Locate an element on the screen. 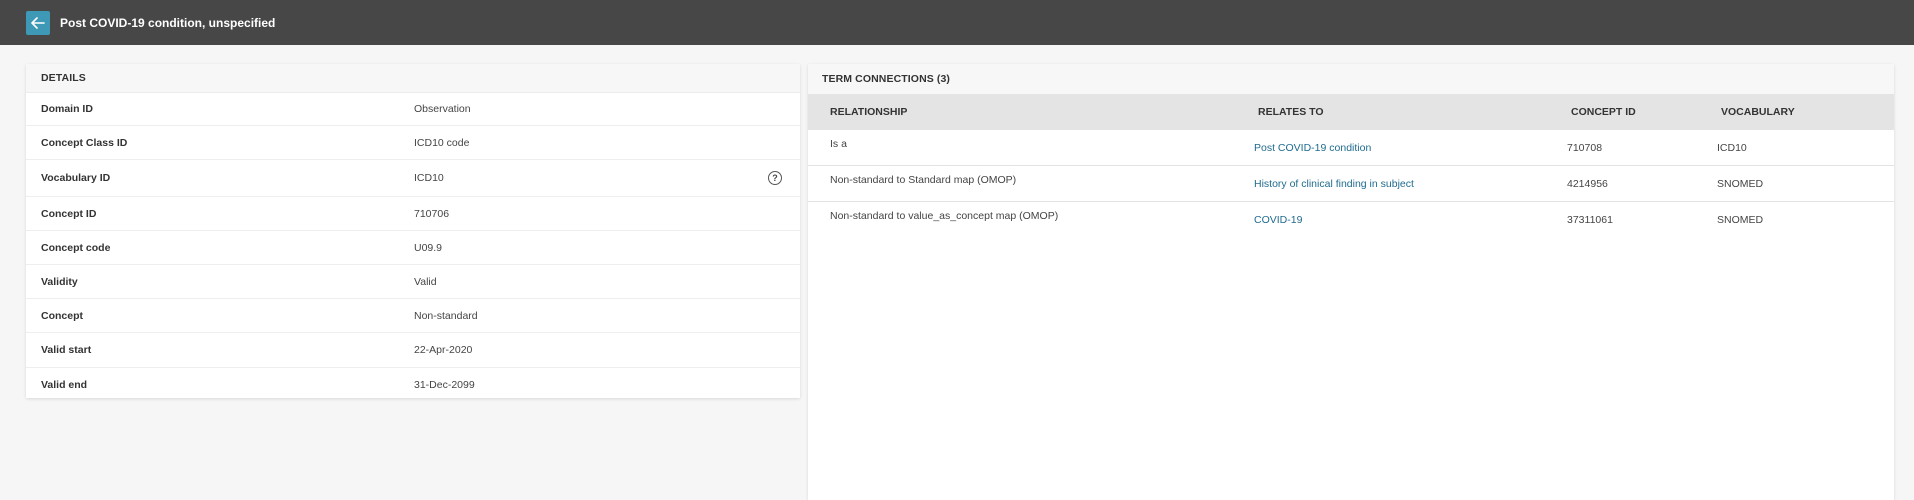  relationship-cell: Non-standard to Standard map (OMOP) is located at coordinates (923, 180).